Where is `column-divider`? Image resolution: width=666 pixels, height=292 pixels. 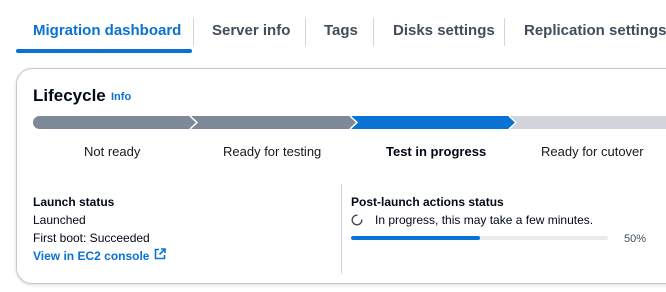 column-divider is located at coordinates (341, 229).